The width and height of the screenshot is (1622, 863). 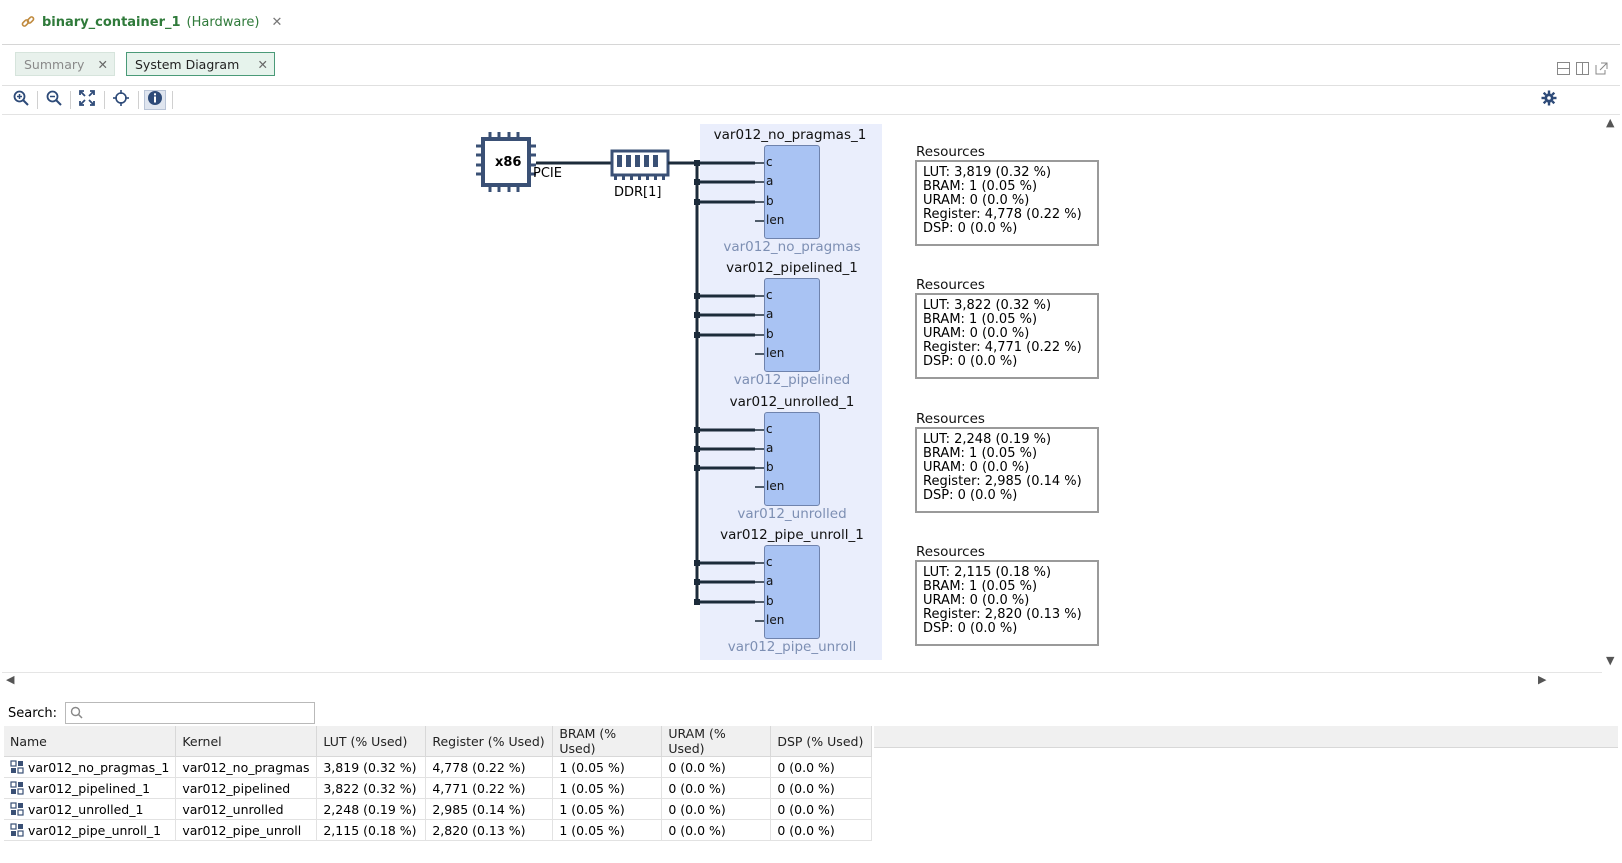 I want to click on horizontal-split-icon, so click(x=1563, y=68).